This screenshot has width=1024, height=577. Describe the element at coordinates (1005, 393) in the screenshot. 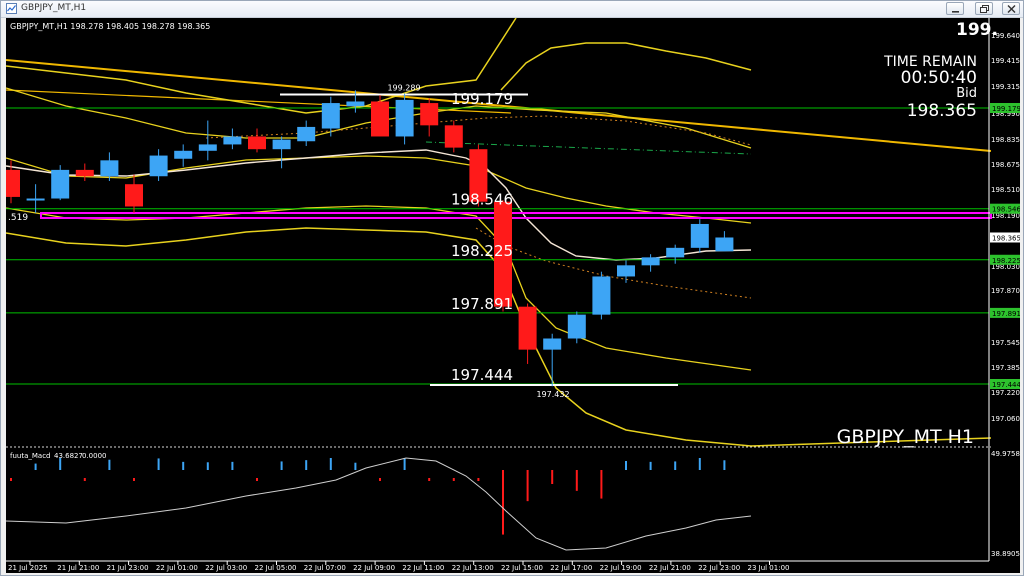

I see `price-tick-13: 197.220` at that location.